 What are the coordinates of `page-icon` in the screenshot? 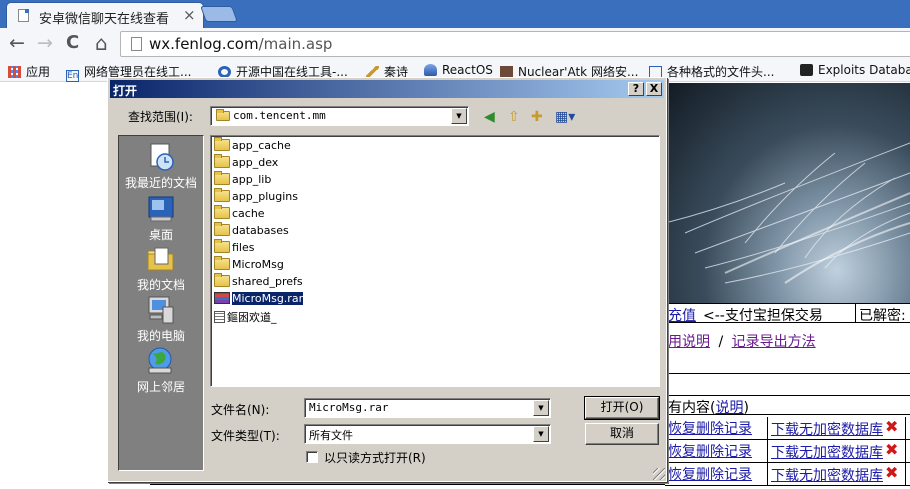 It's located at (23, 15).